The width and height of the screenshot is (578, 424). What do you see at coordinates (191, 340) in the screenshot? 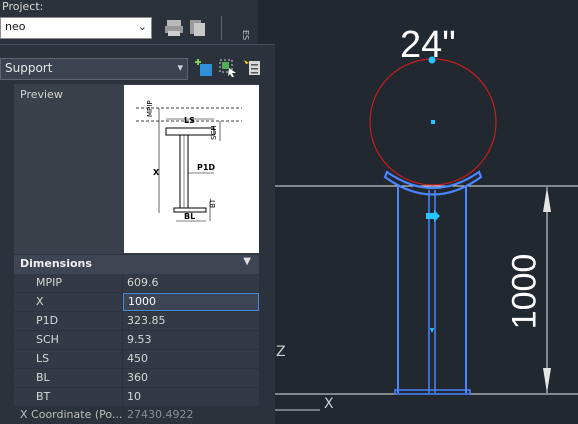
I see `property-value: 9.53` at bounding box center [191, 340].